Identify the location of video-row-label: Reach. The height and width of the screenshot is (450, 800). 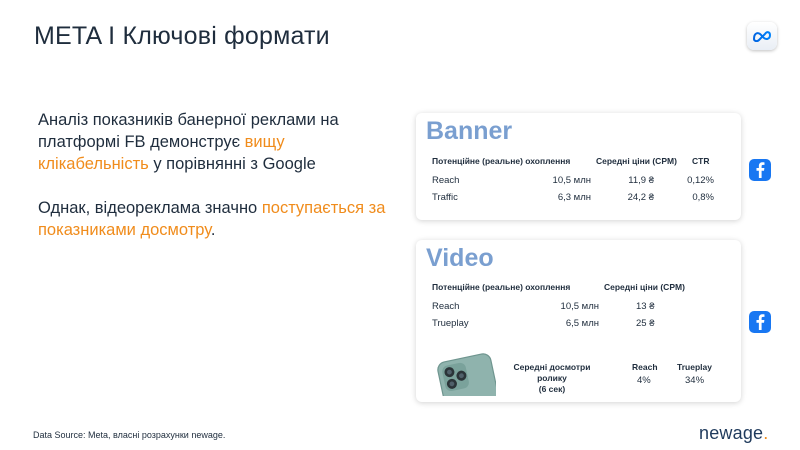
(446, 306).